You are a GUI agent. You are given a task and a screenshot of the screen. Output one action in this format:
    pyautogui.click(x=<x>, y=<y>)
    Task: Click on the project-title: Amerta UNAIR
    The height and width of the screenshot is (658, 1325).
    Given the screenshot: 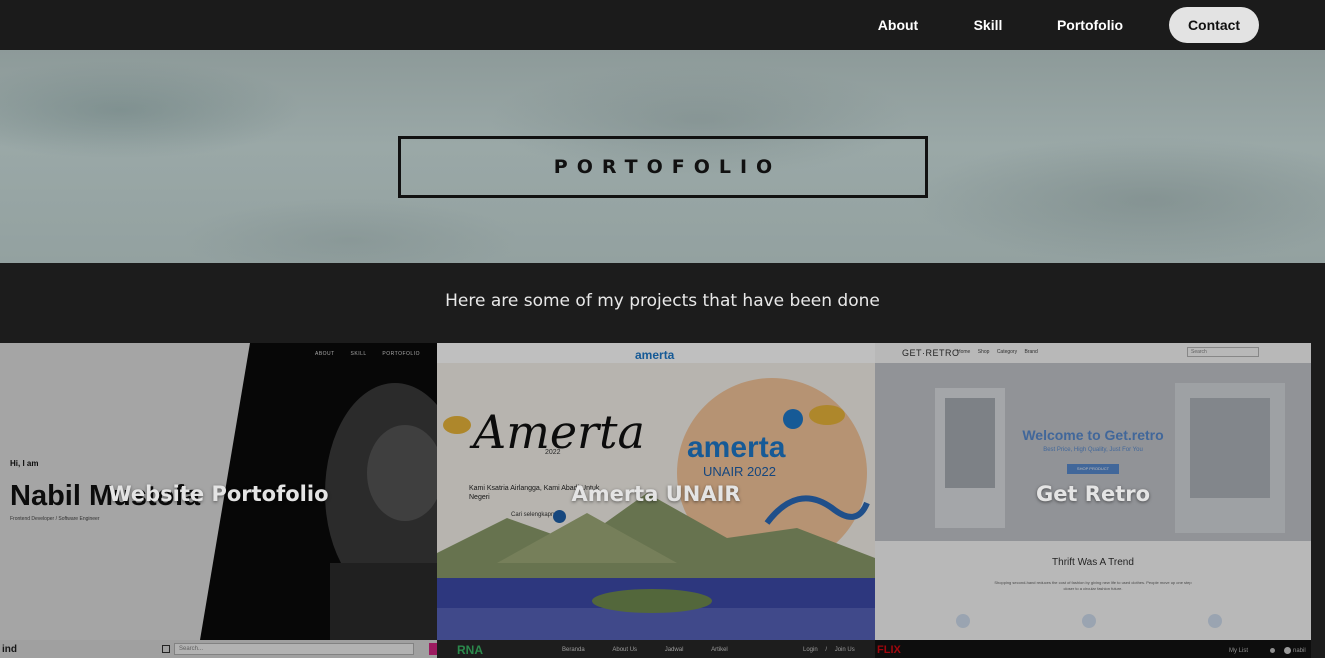 What is the action you would take?
    pyautogui.click(x=656, y=494)
    